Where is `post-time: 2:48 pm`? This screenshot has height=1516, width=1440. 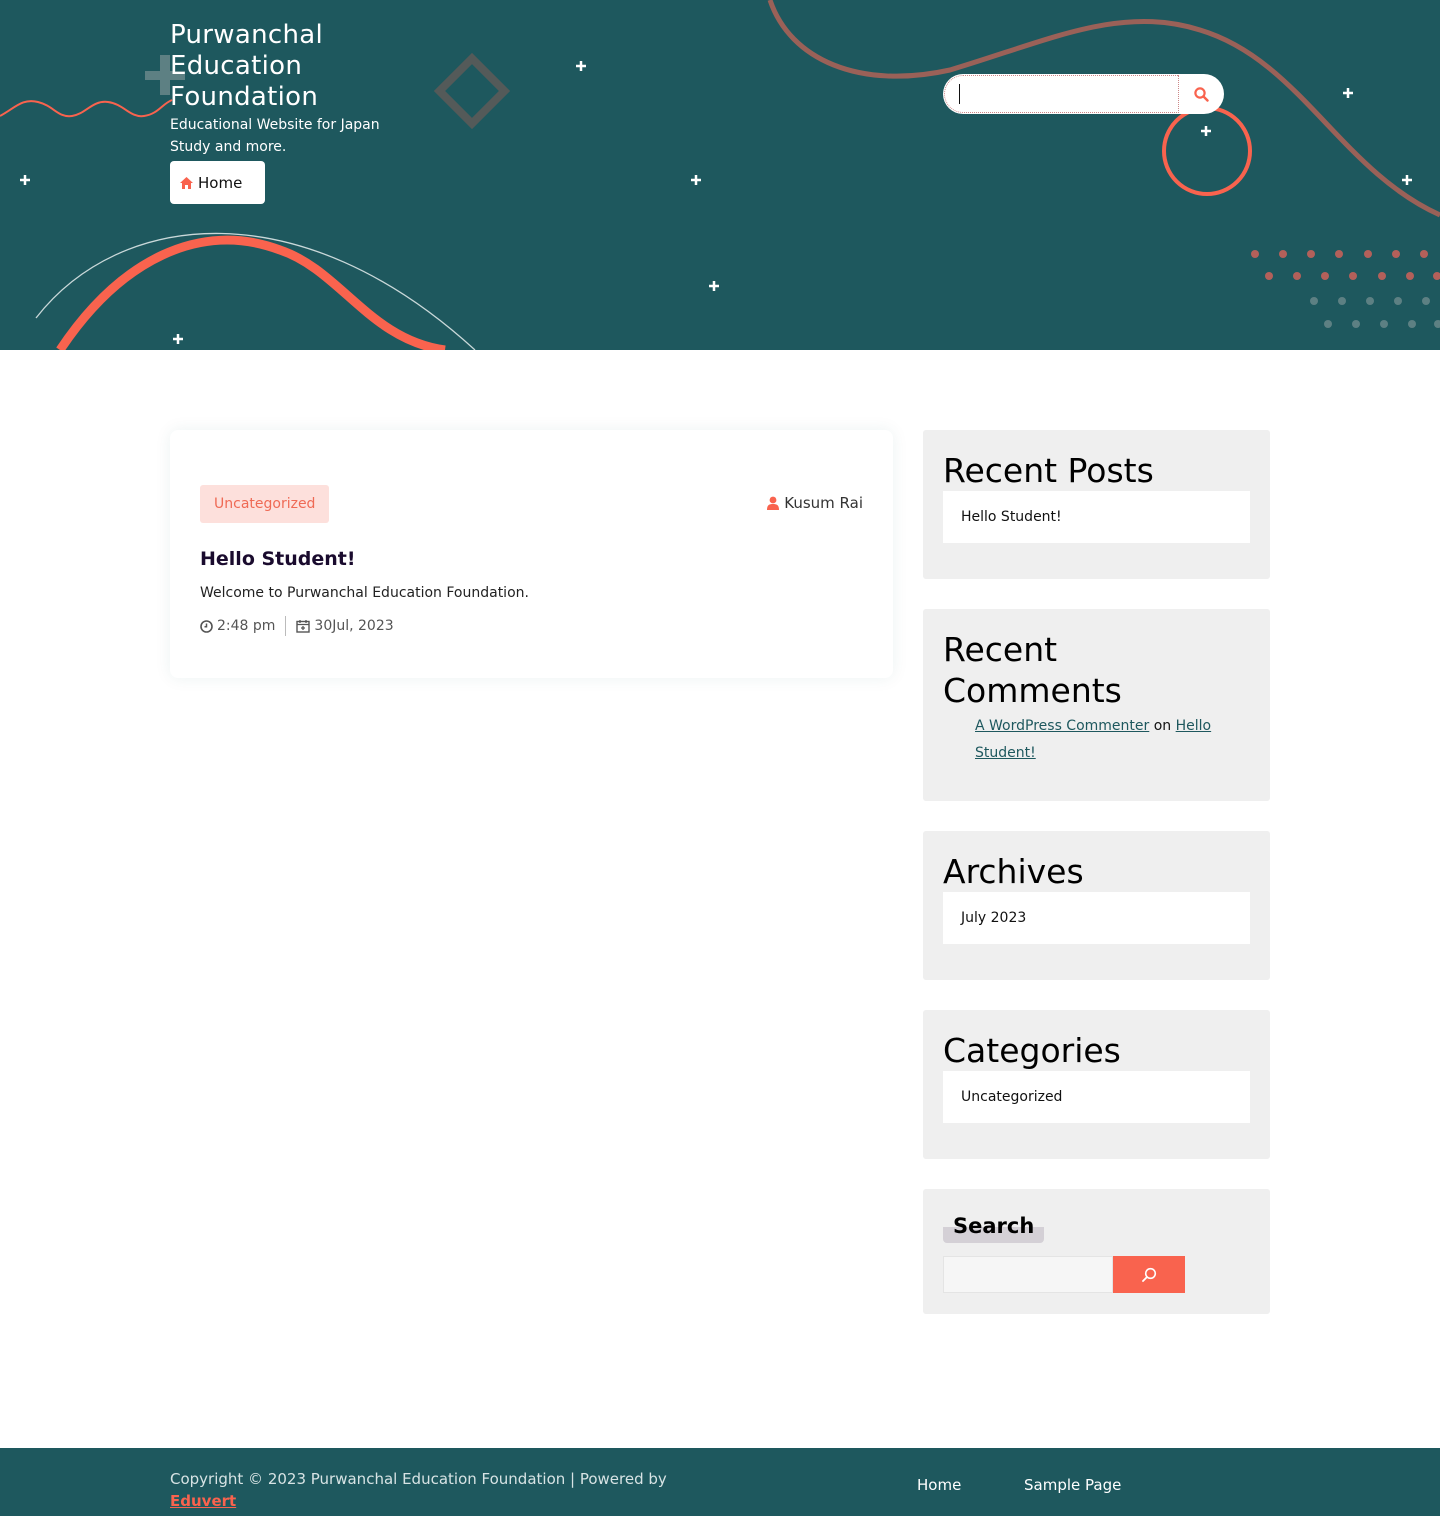 post-time: 2:48 pm is located at coordinates (246, 626).